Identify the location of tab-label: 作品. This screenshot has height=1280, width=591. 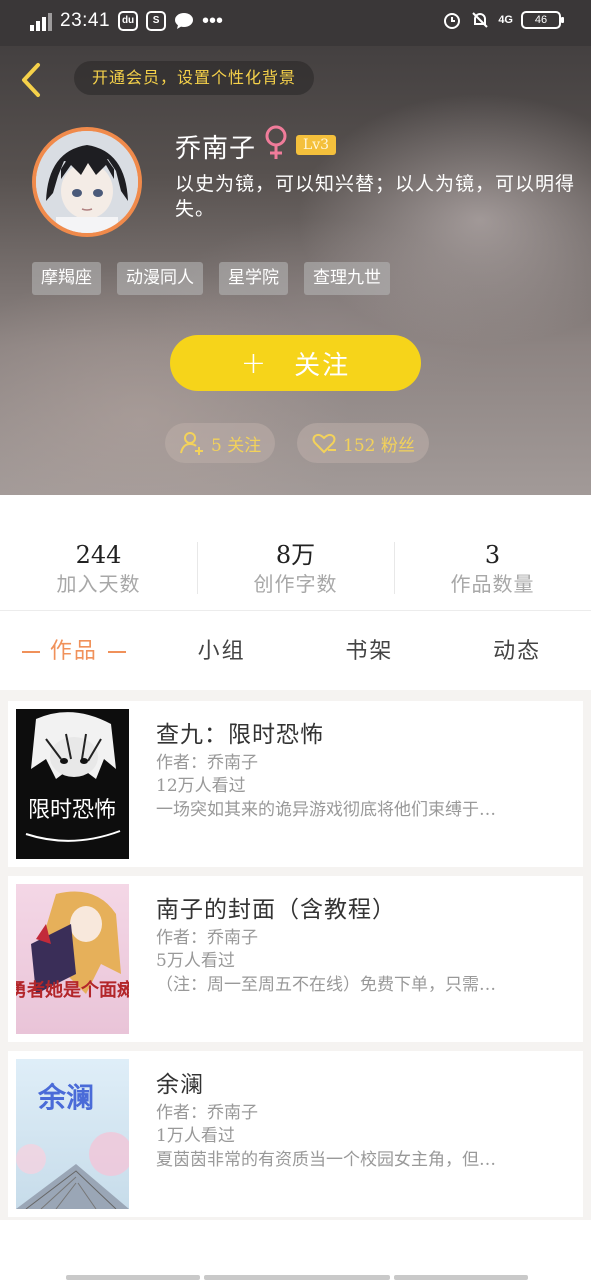
(73, 651).